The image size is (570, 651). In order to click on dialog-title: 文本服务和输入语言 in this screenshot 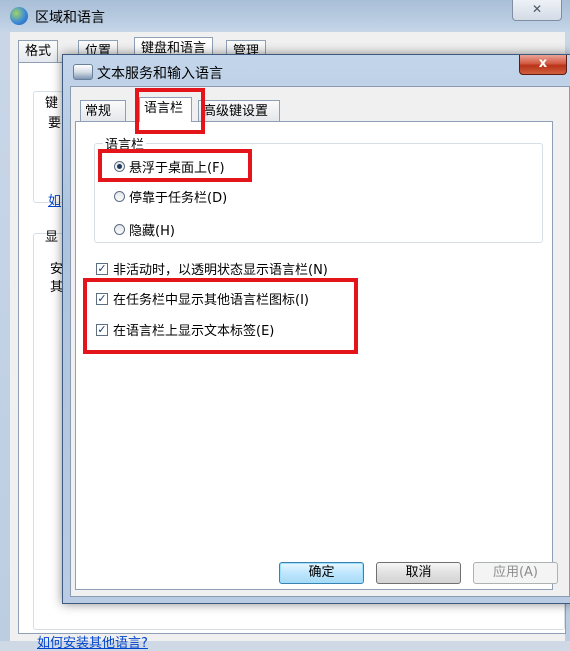, I will do `click(160, 74)`.